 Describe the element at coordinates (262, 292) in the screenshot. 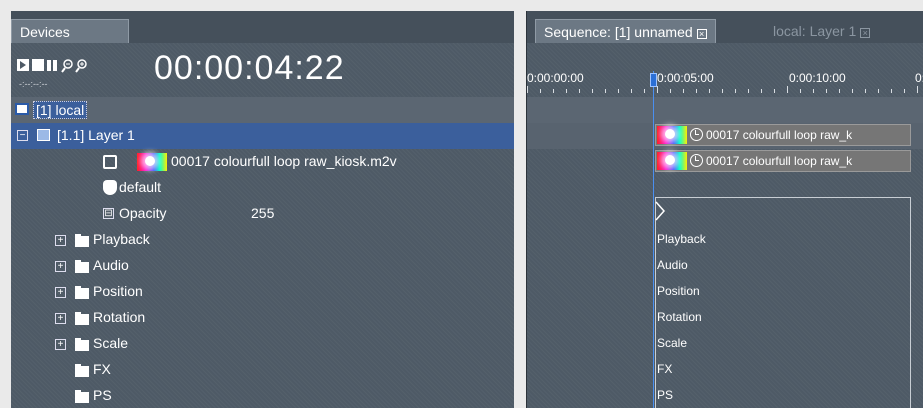

I see `tree-row-position: + Position` at that location.